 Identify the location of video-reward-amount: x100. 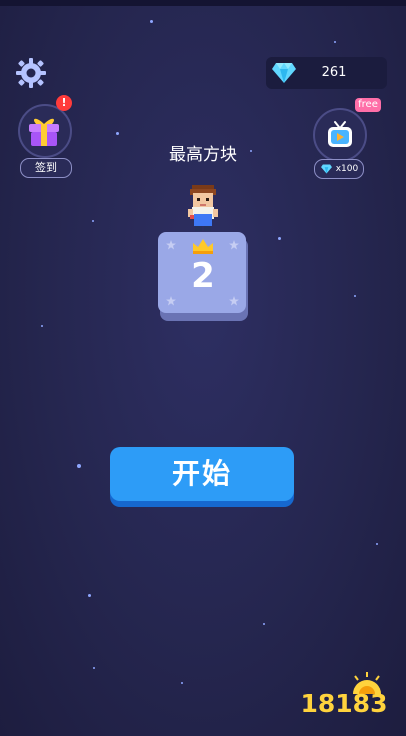
(339, 169).